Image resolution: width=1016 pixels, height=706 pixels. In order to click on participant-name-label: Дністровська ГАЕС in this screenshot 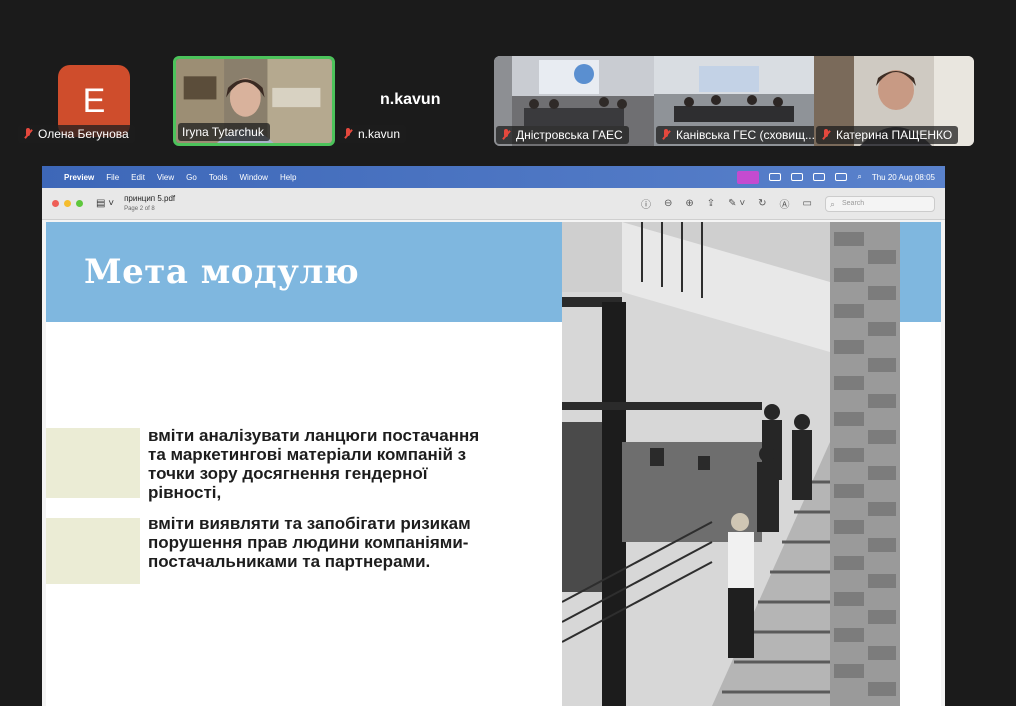, I will do `click(562, 135)`.